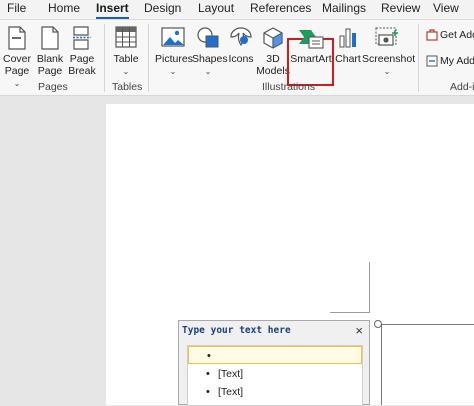 The height and width of the screenshot is (406, 474). Describe the element at coordinates (400, 9) in the screenshot. I see `tab-review: Review` at that location.